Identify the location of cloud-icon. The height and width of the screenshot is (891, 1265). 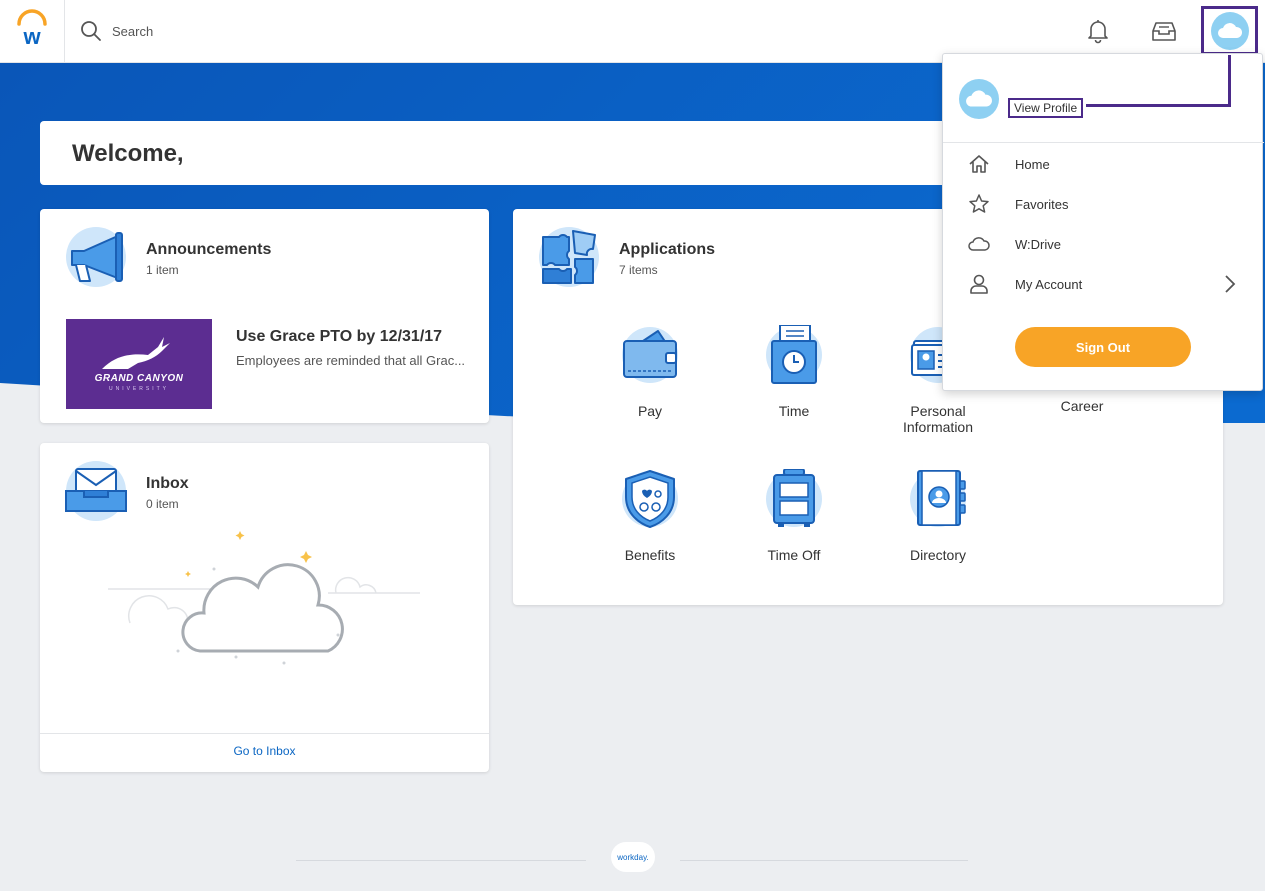
(979, 244).